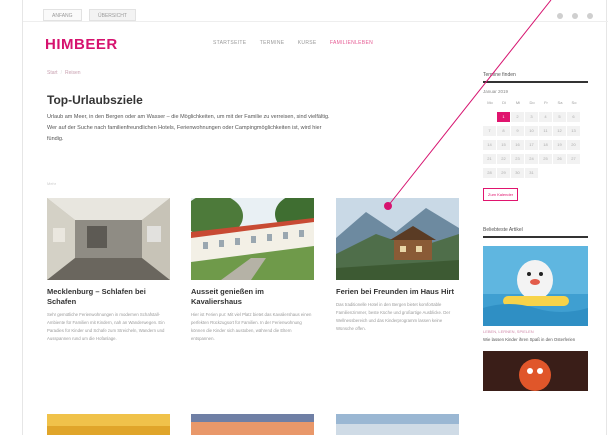 The image size is (614, 435). Describe the element at coordinates (388, 206) in the screenshot. I see `pointer-dot-icon` at that location.